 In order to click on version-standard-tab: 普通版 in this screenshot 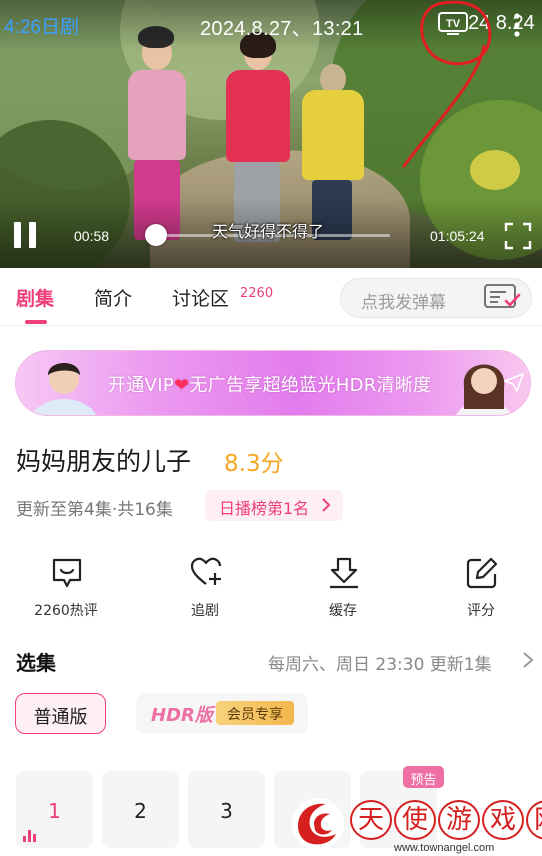, I will do `click(60, 713)`.